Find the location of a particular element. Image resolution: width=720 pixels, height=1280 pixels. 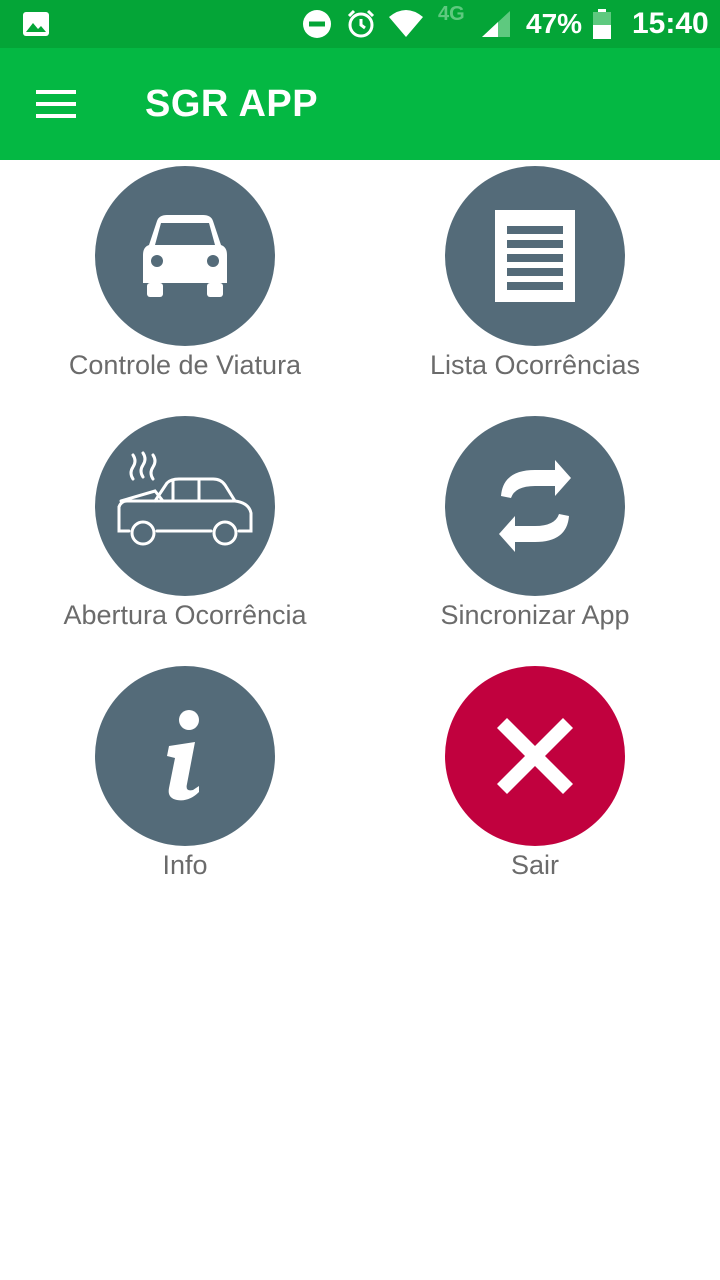

menu-item-label: Sair is located at coordinates (534, 865).